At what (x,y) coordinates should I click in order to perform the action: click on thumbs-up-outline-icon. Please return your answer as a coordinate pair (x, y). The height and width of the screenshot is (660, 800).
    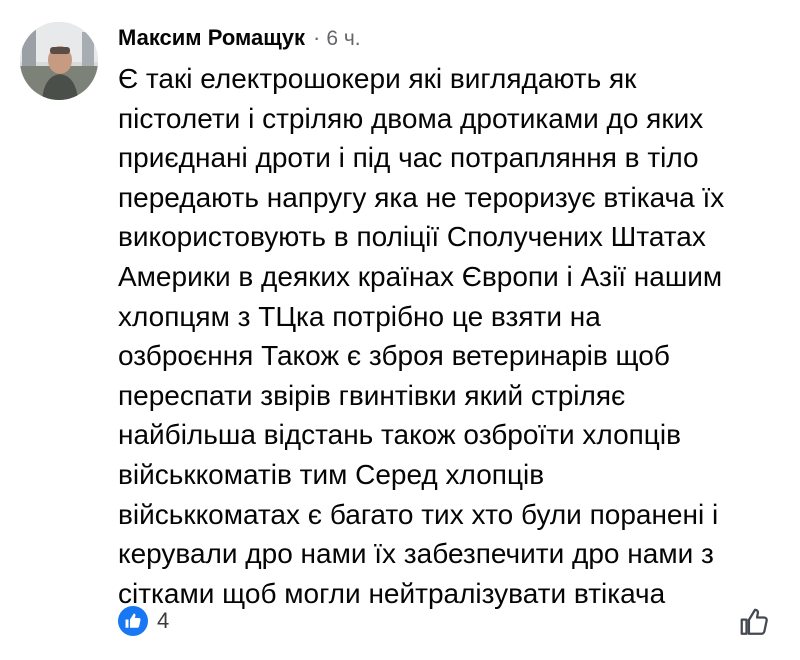
    Looking at the image, I should click on (754, 621).